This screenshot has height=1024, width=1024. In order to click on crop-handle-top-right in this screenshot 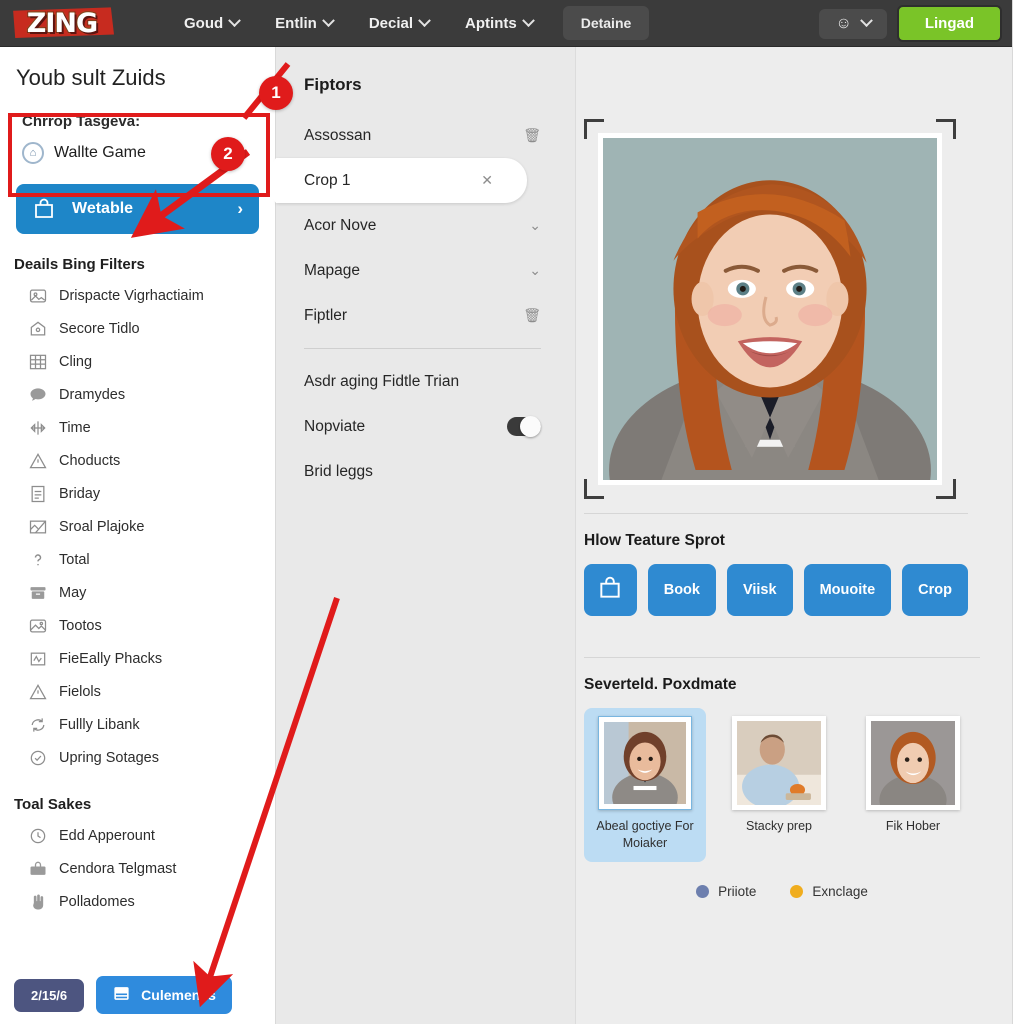, I will do `click(946, 129)`.